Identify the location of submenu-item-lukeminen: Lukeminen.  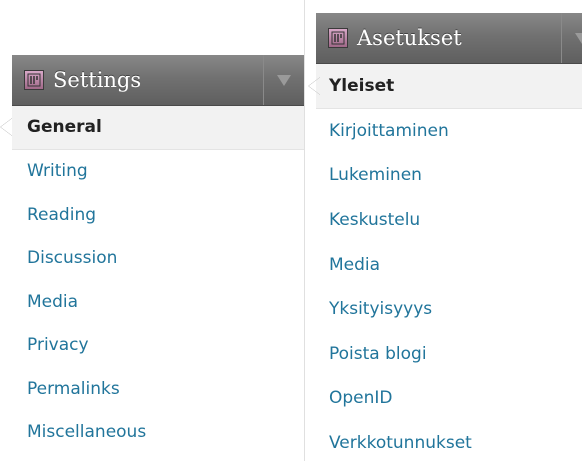
(449, 175).